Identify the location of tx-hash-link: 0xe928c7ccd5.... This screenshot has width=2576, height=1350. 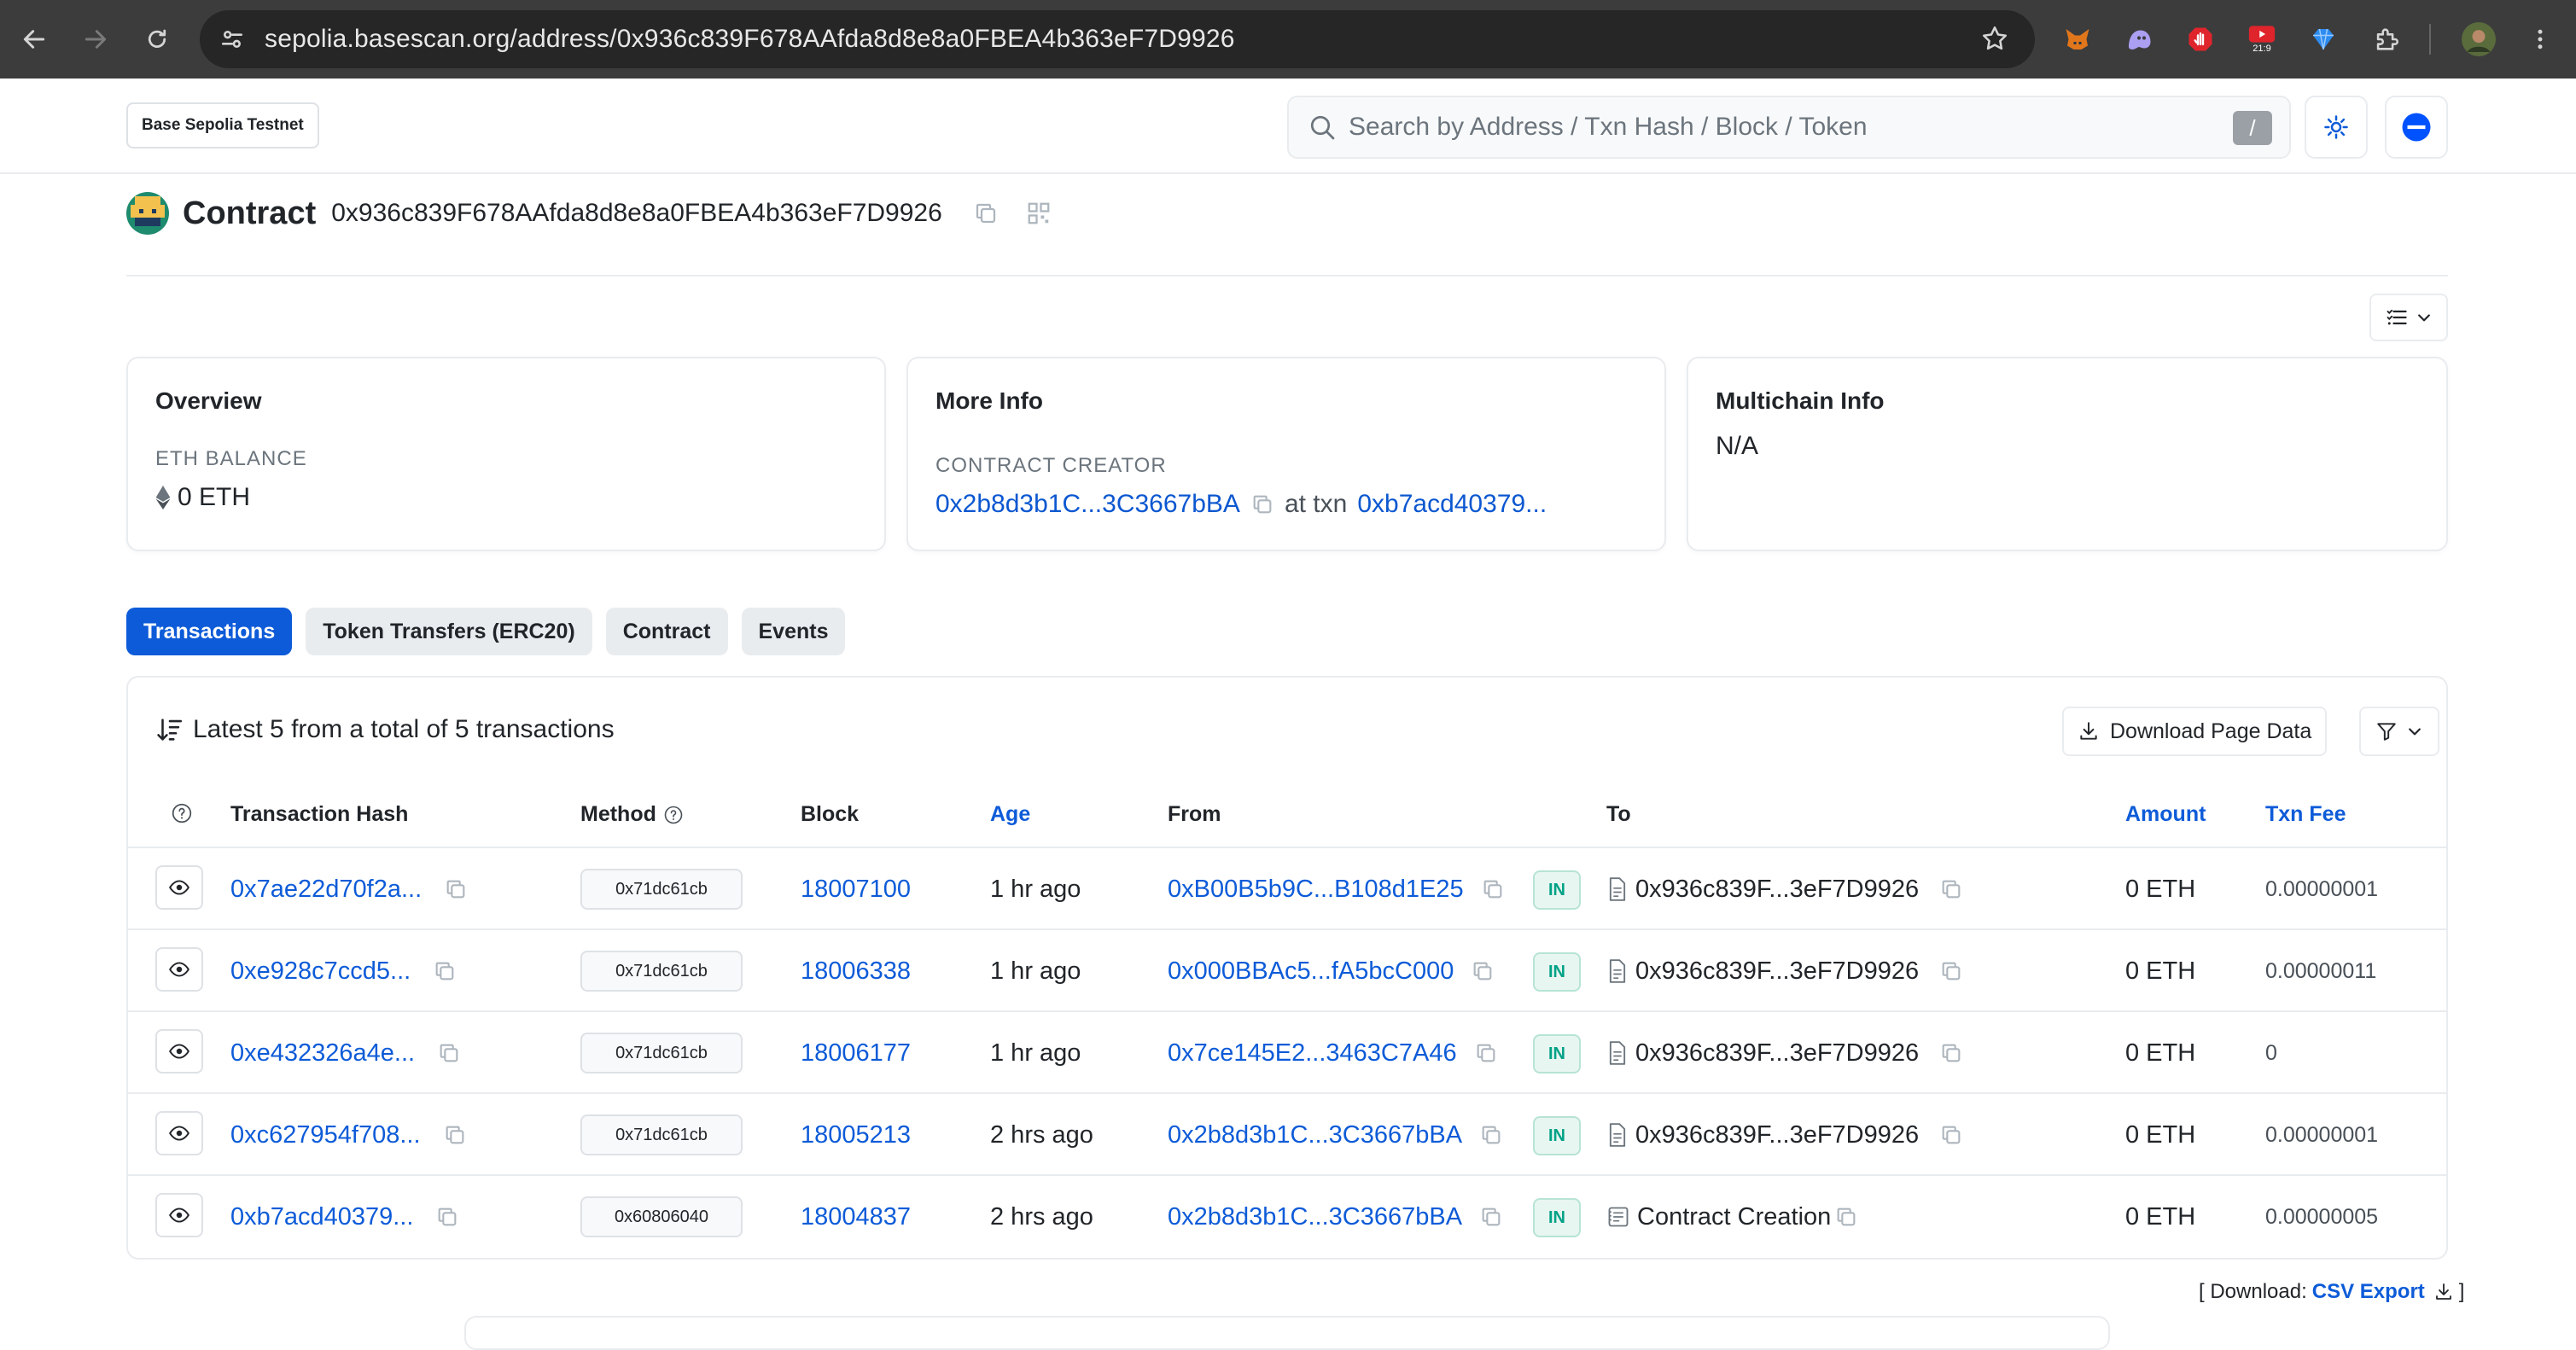
(320, 972).